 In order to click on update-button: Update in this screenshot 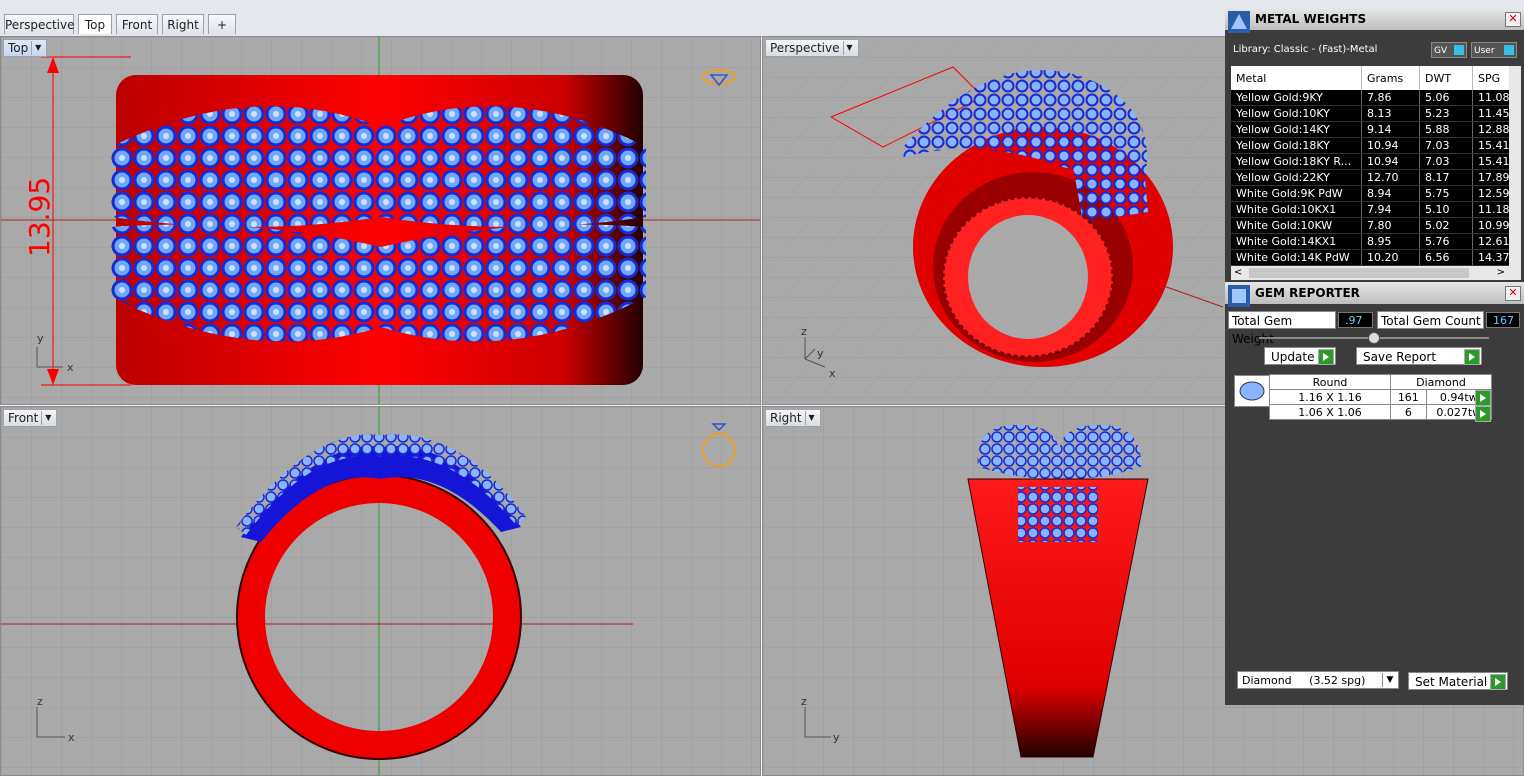, I will do `click(1300, 356)`.